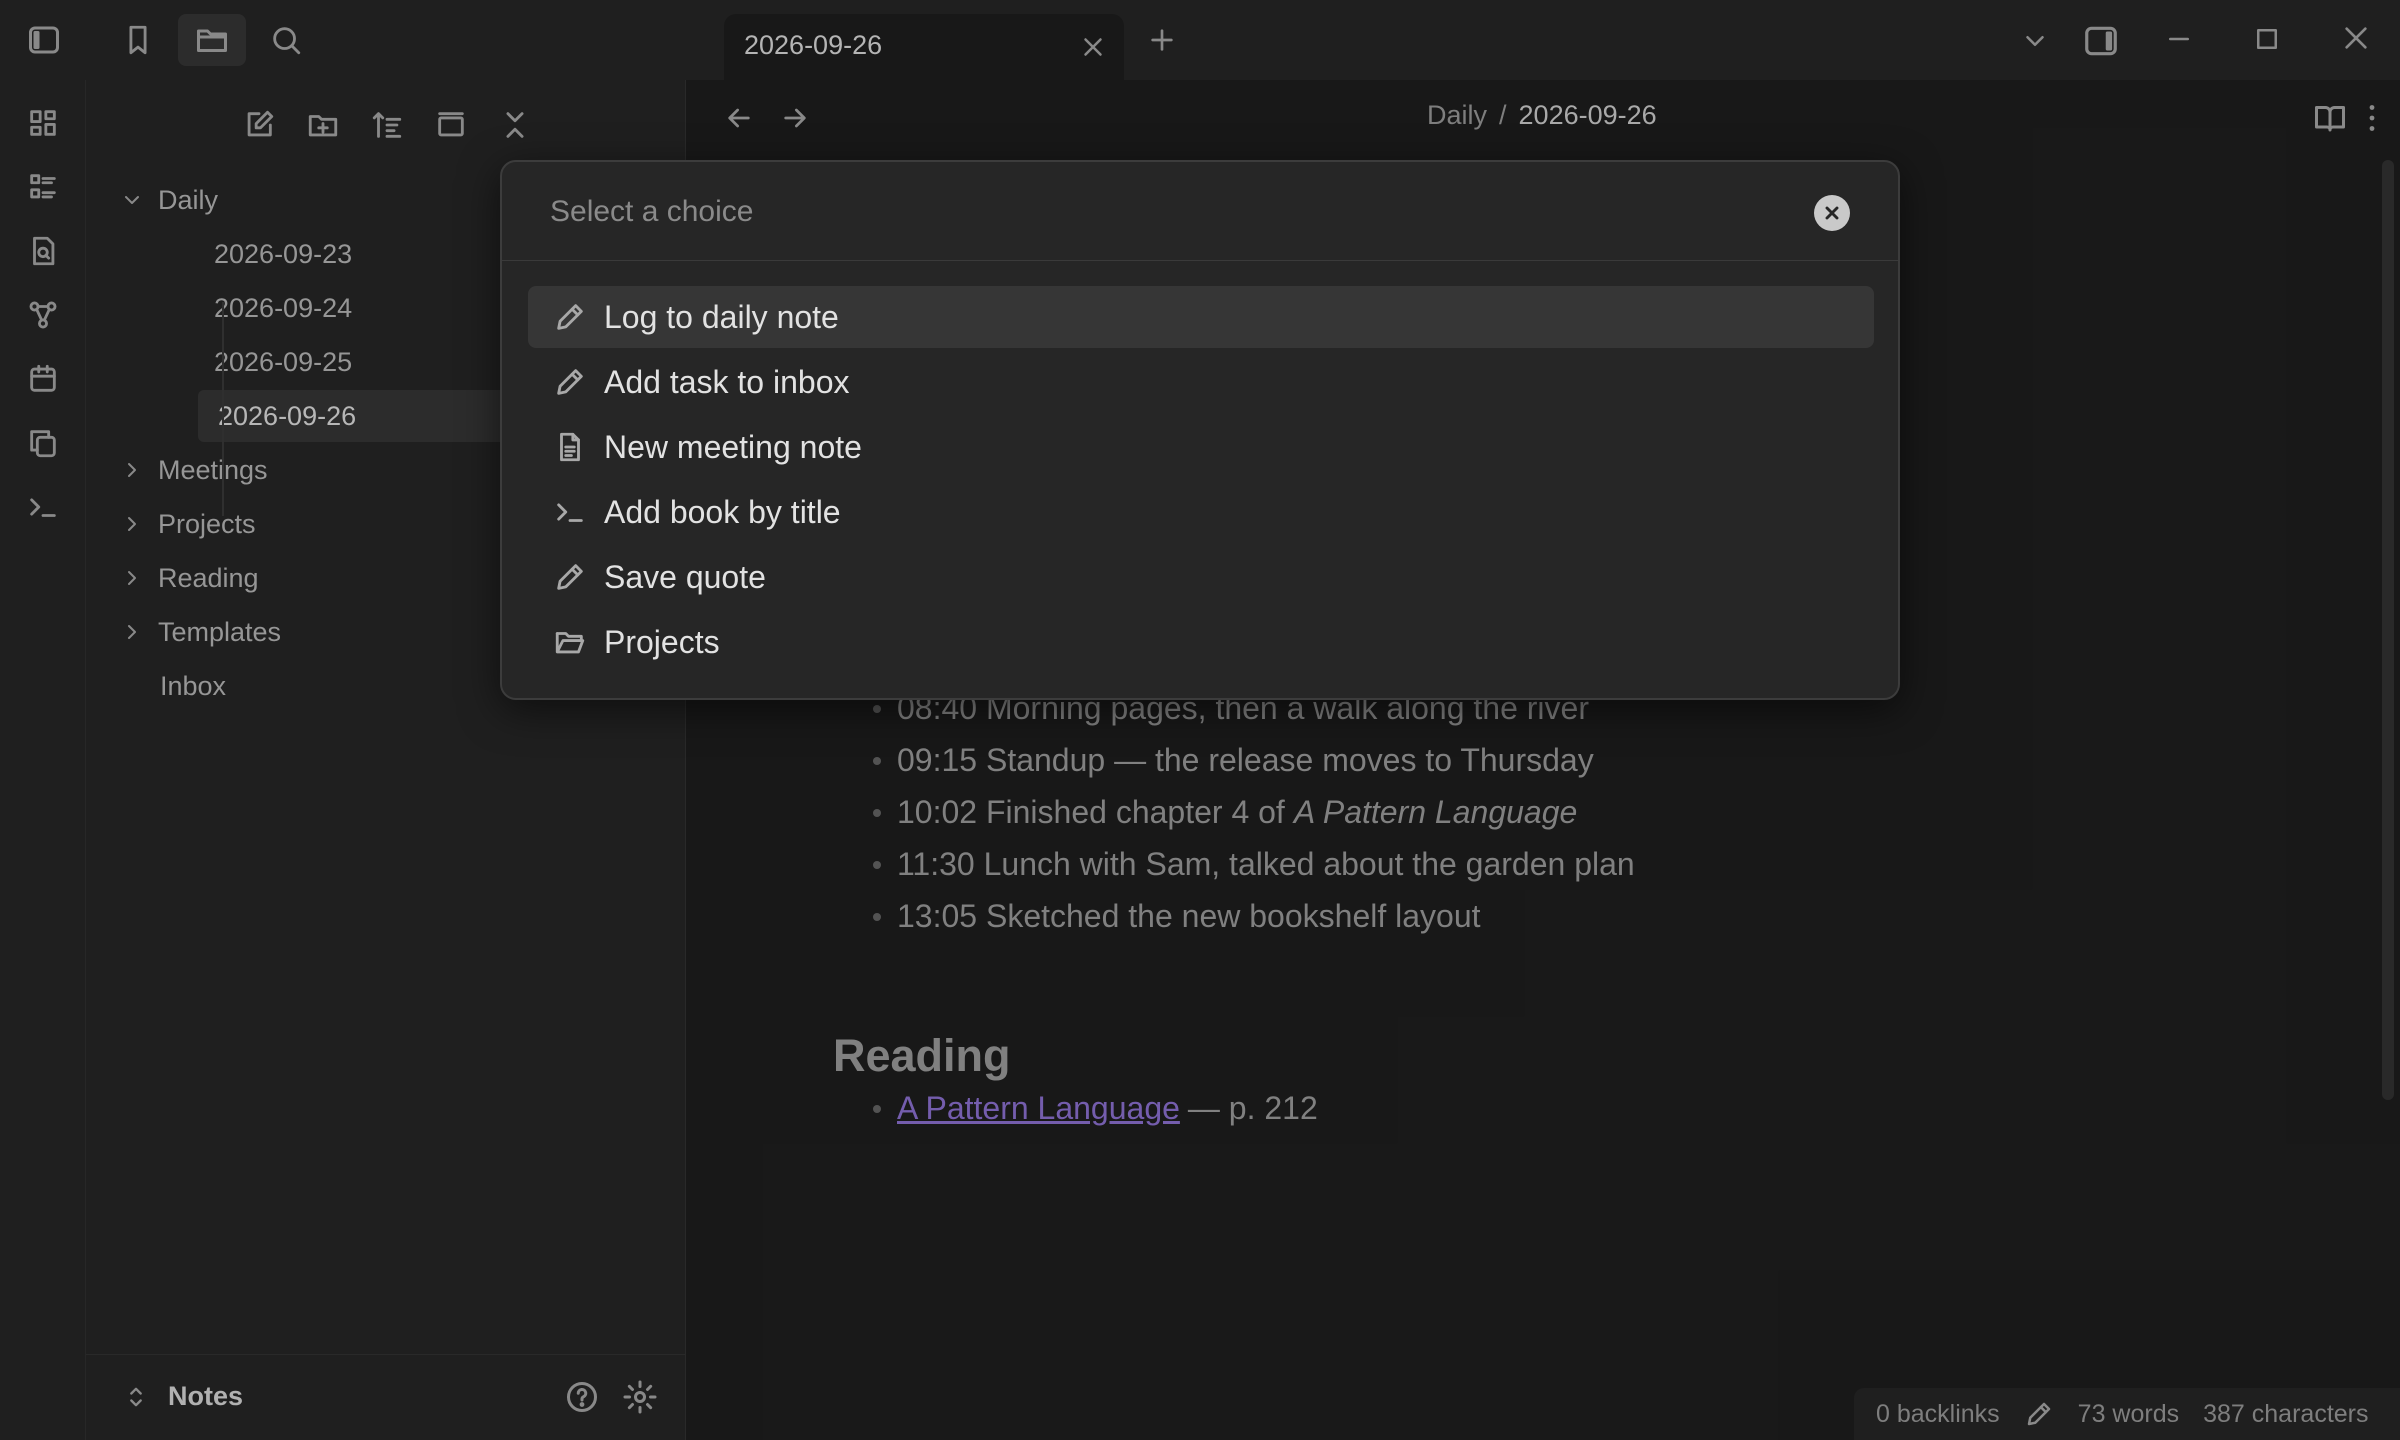 This screenshot has width=2400, height=1440. Describe the element at coordinates (1200, 260) in the screenshot. I see `divider` at that location.